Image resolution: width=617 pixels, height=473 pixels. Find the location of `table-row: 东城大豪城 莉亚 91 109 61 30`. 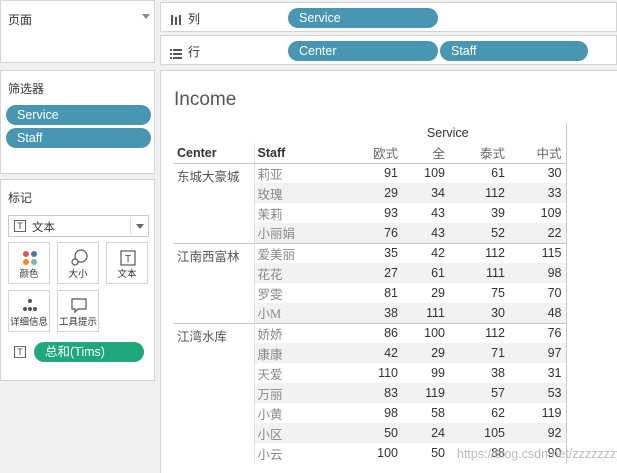

table-row: 东城大豪城 莉亚 91 109 61 30 is located at coordinates (370, 202).